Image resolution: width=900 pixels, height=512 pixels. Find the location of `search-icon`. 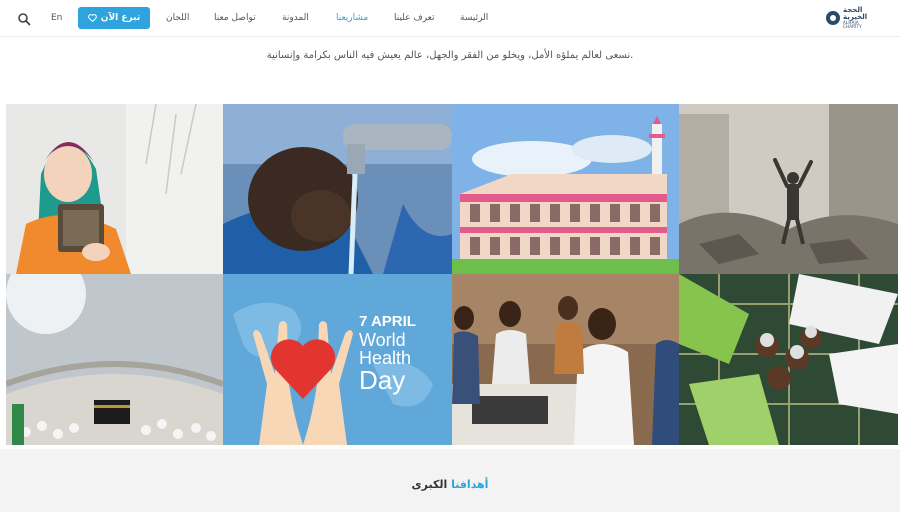

search-icon is located at coordinates (24, 19).